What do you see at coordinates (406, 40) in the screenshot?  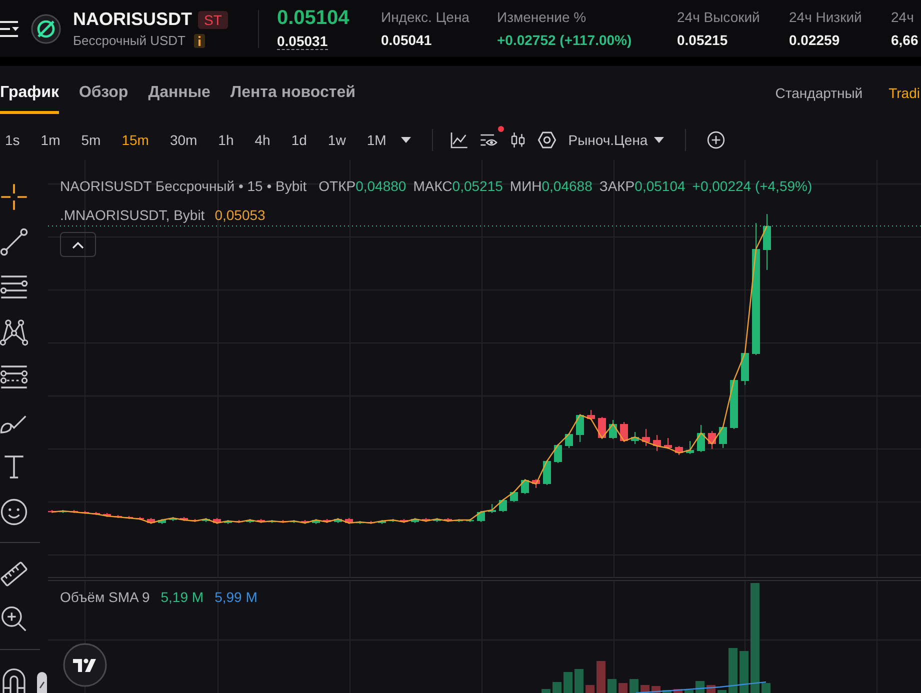 I see `stat-value: 0.05041` at bounding box center [406, 40].